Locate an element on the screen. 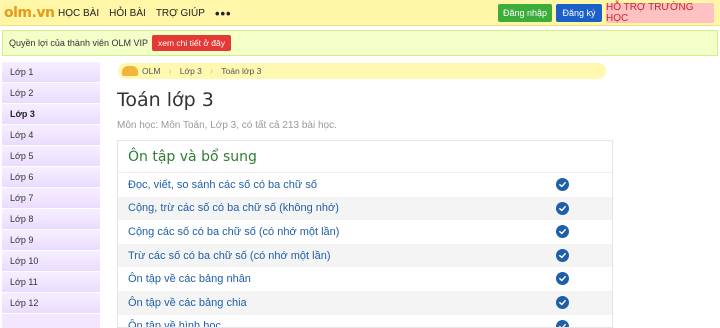  nav-hoc-bai: HỌC BÀI is located at coordinates (78, 13).